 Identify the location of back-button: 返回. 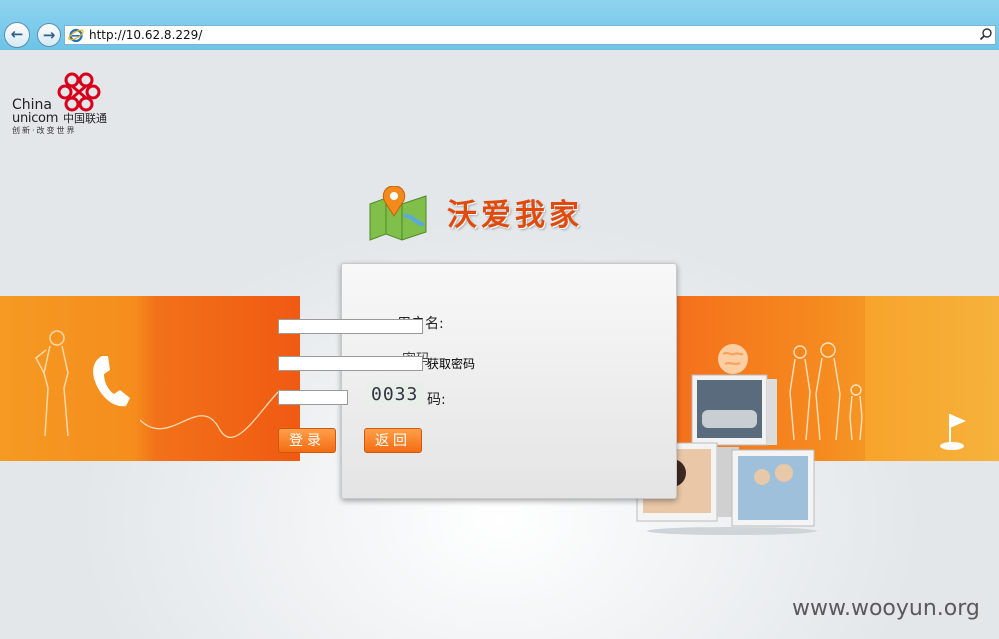
(393, 440).